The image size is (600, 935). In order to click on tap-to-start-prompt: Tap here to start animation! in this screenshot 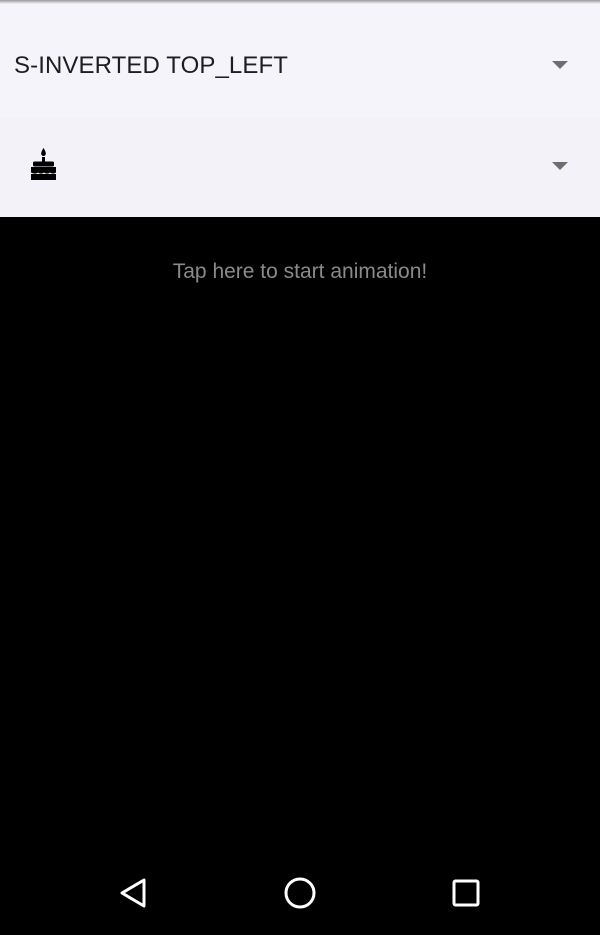, I will do `click(300, 272)`.